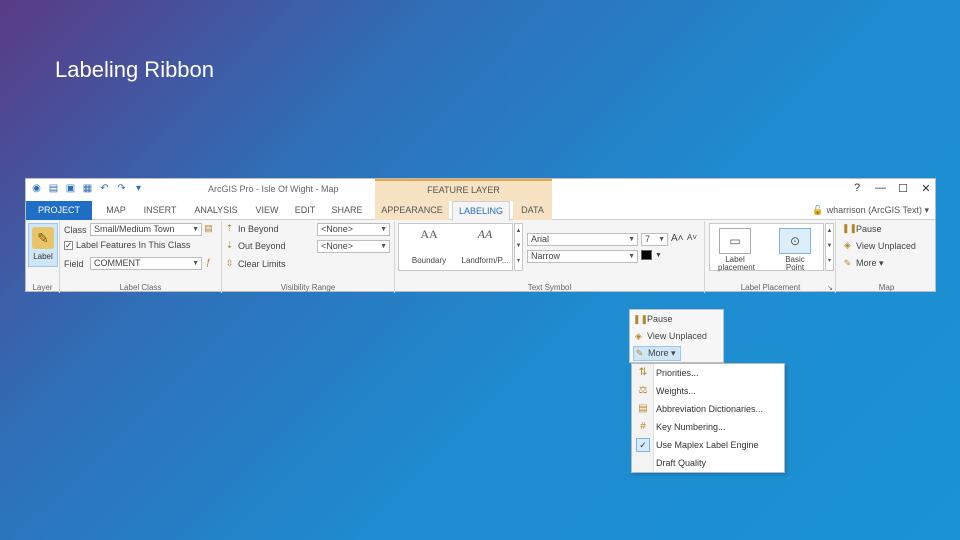  Describe the element at coordinates (208, 228) in the screenshot. I see `class-settings-button: ▤` at that location.